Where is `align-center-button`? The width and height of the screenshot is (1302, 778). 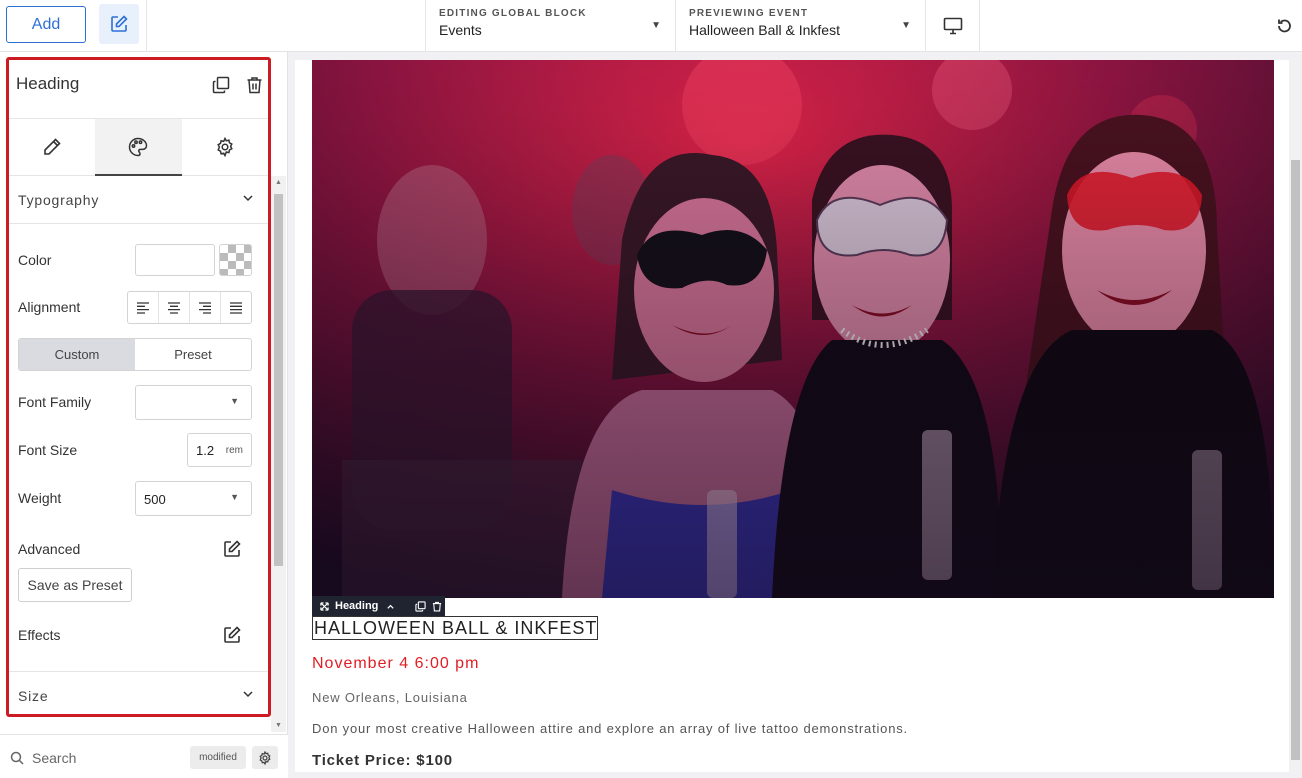
align-center-button is located at coordinates (174, 307).